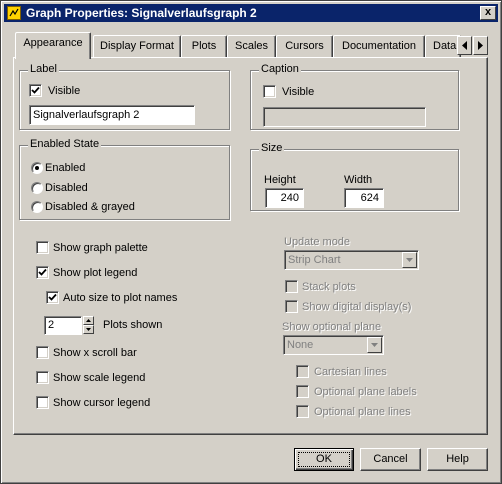 This screenshot has height=484, width=502. I want to click on show-scale-legend-checkbox, so click(42, 377).